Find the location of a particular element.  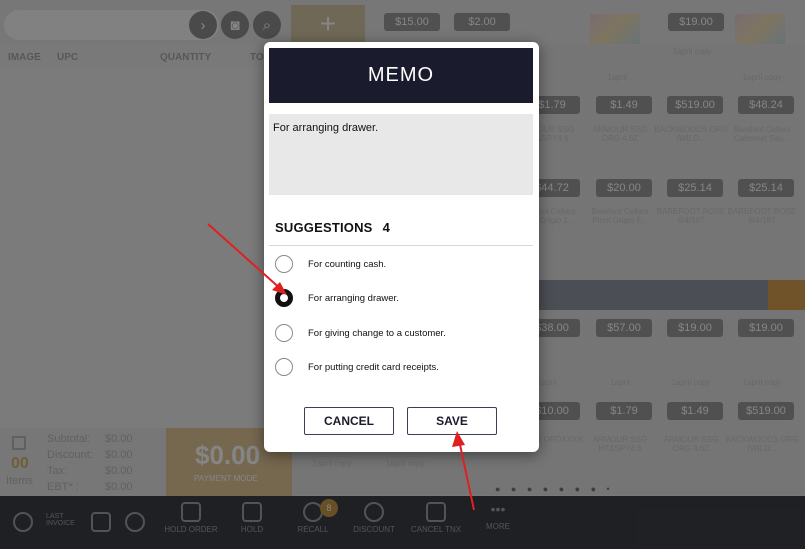

arrow-to-selected-radio is located at coordinates (247, 259).